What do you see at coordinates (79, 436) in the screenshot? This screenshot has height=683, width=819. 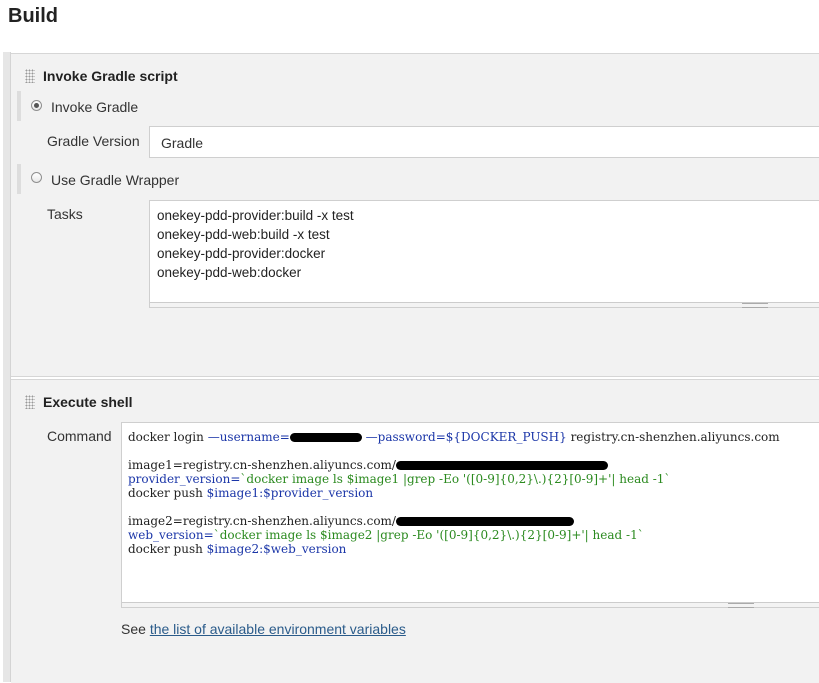 I see `command-label: Command` at bounding box center [79, 436].